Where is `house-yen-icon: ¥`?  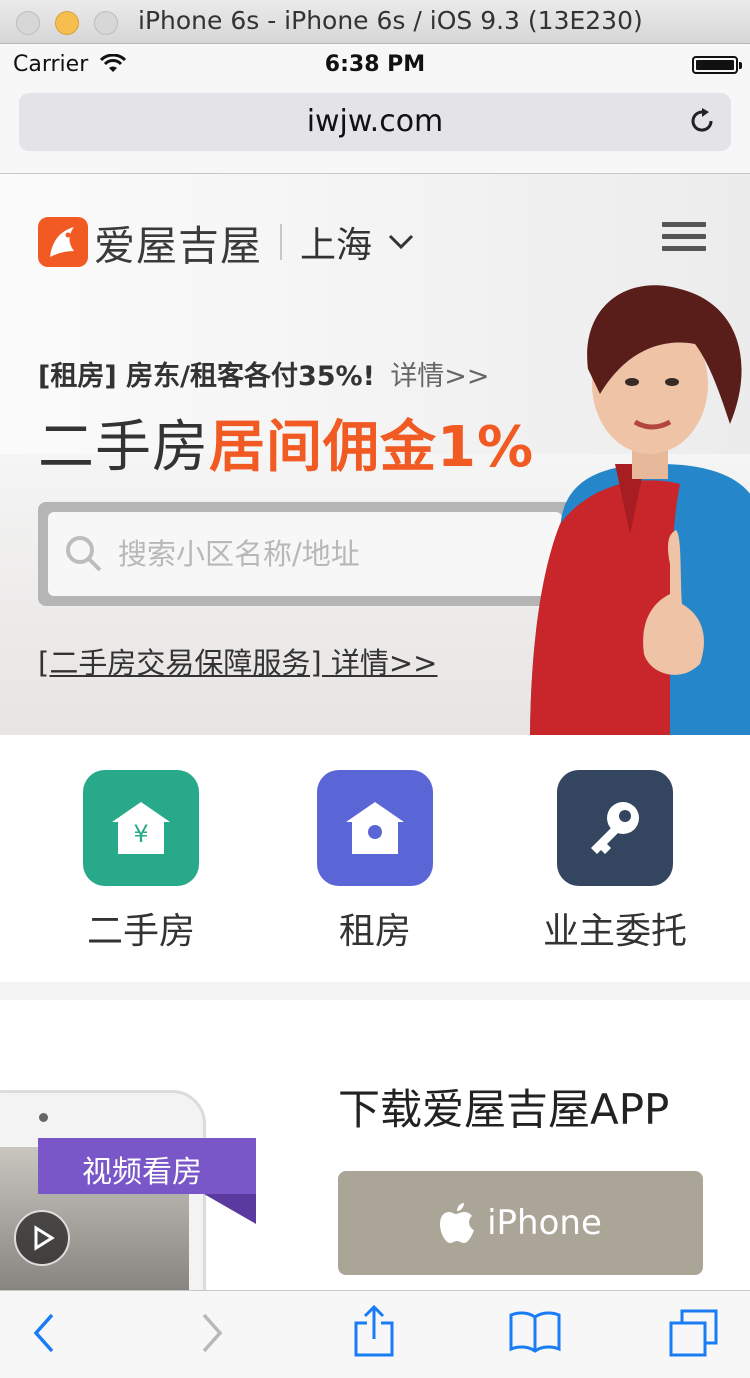
house-yen-icon: ¥ is located at coordinates (141, 828).